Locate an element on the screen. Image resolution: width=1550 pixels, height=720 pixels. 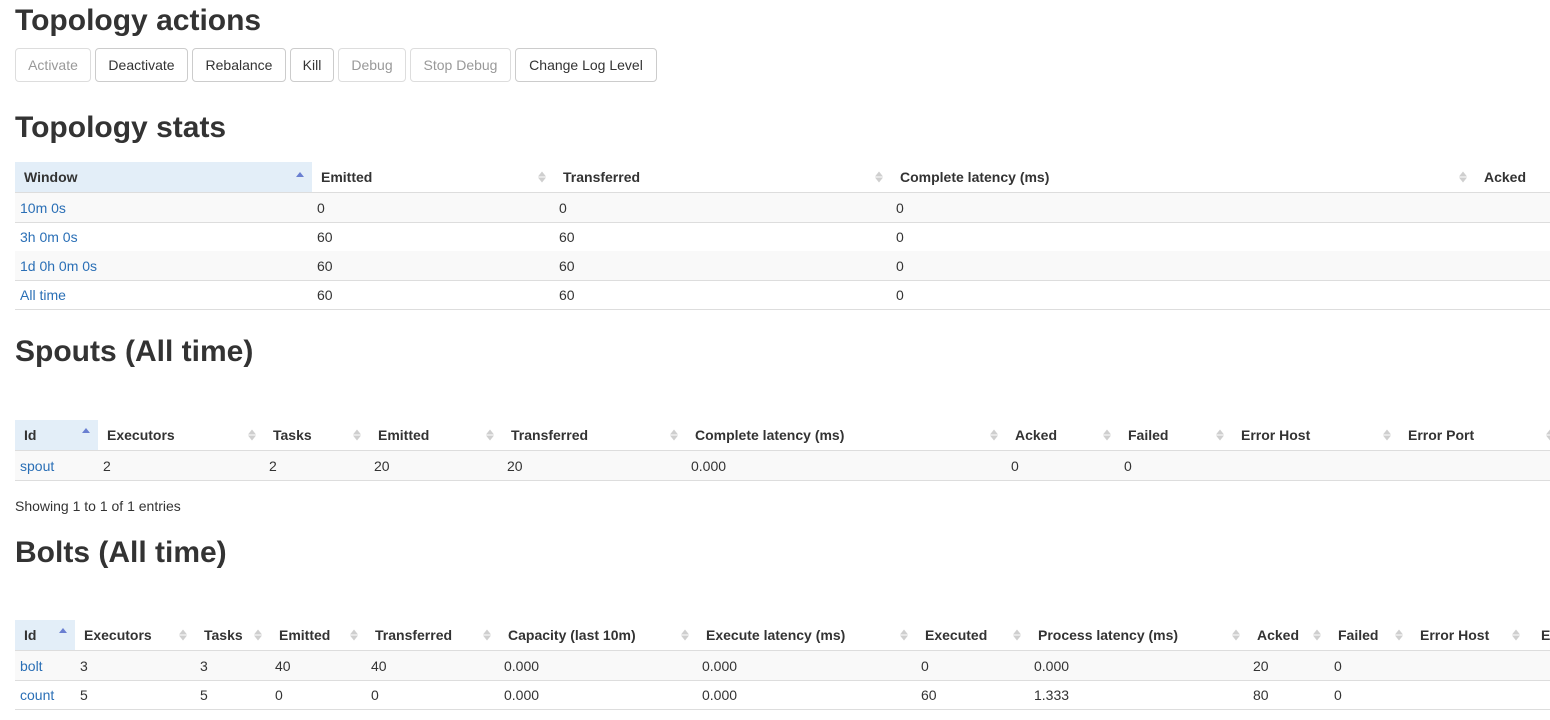
capacity-cell: 0.000 is located at coordinates (522, 694).